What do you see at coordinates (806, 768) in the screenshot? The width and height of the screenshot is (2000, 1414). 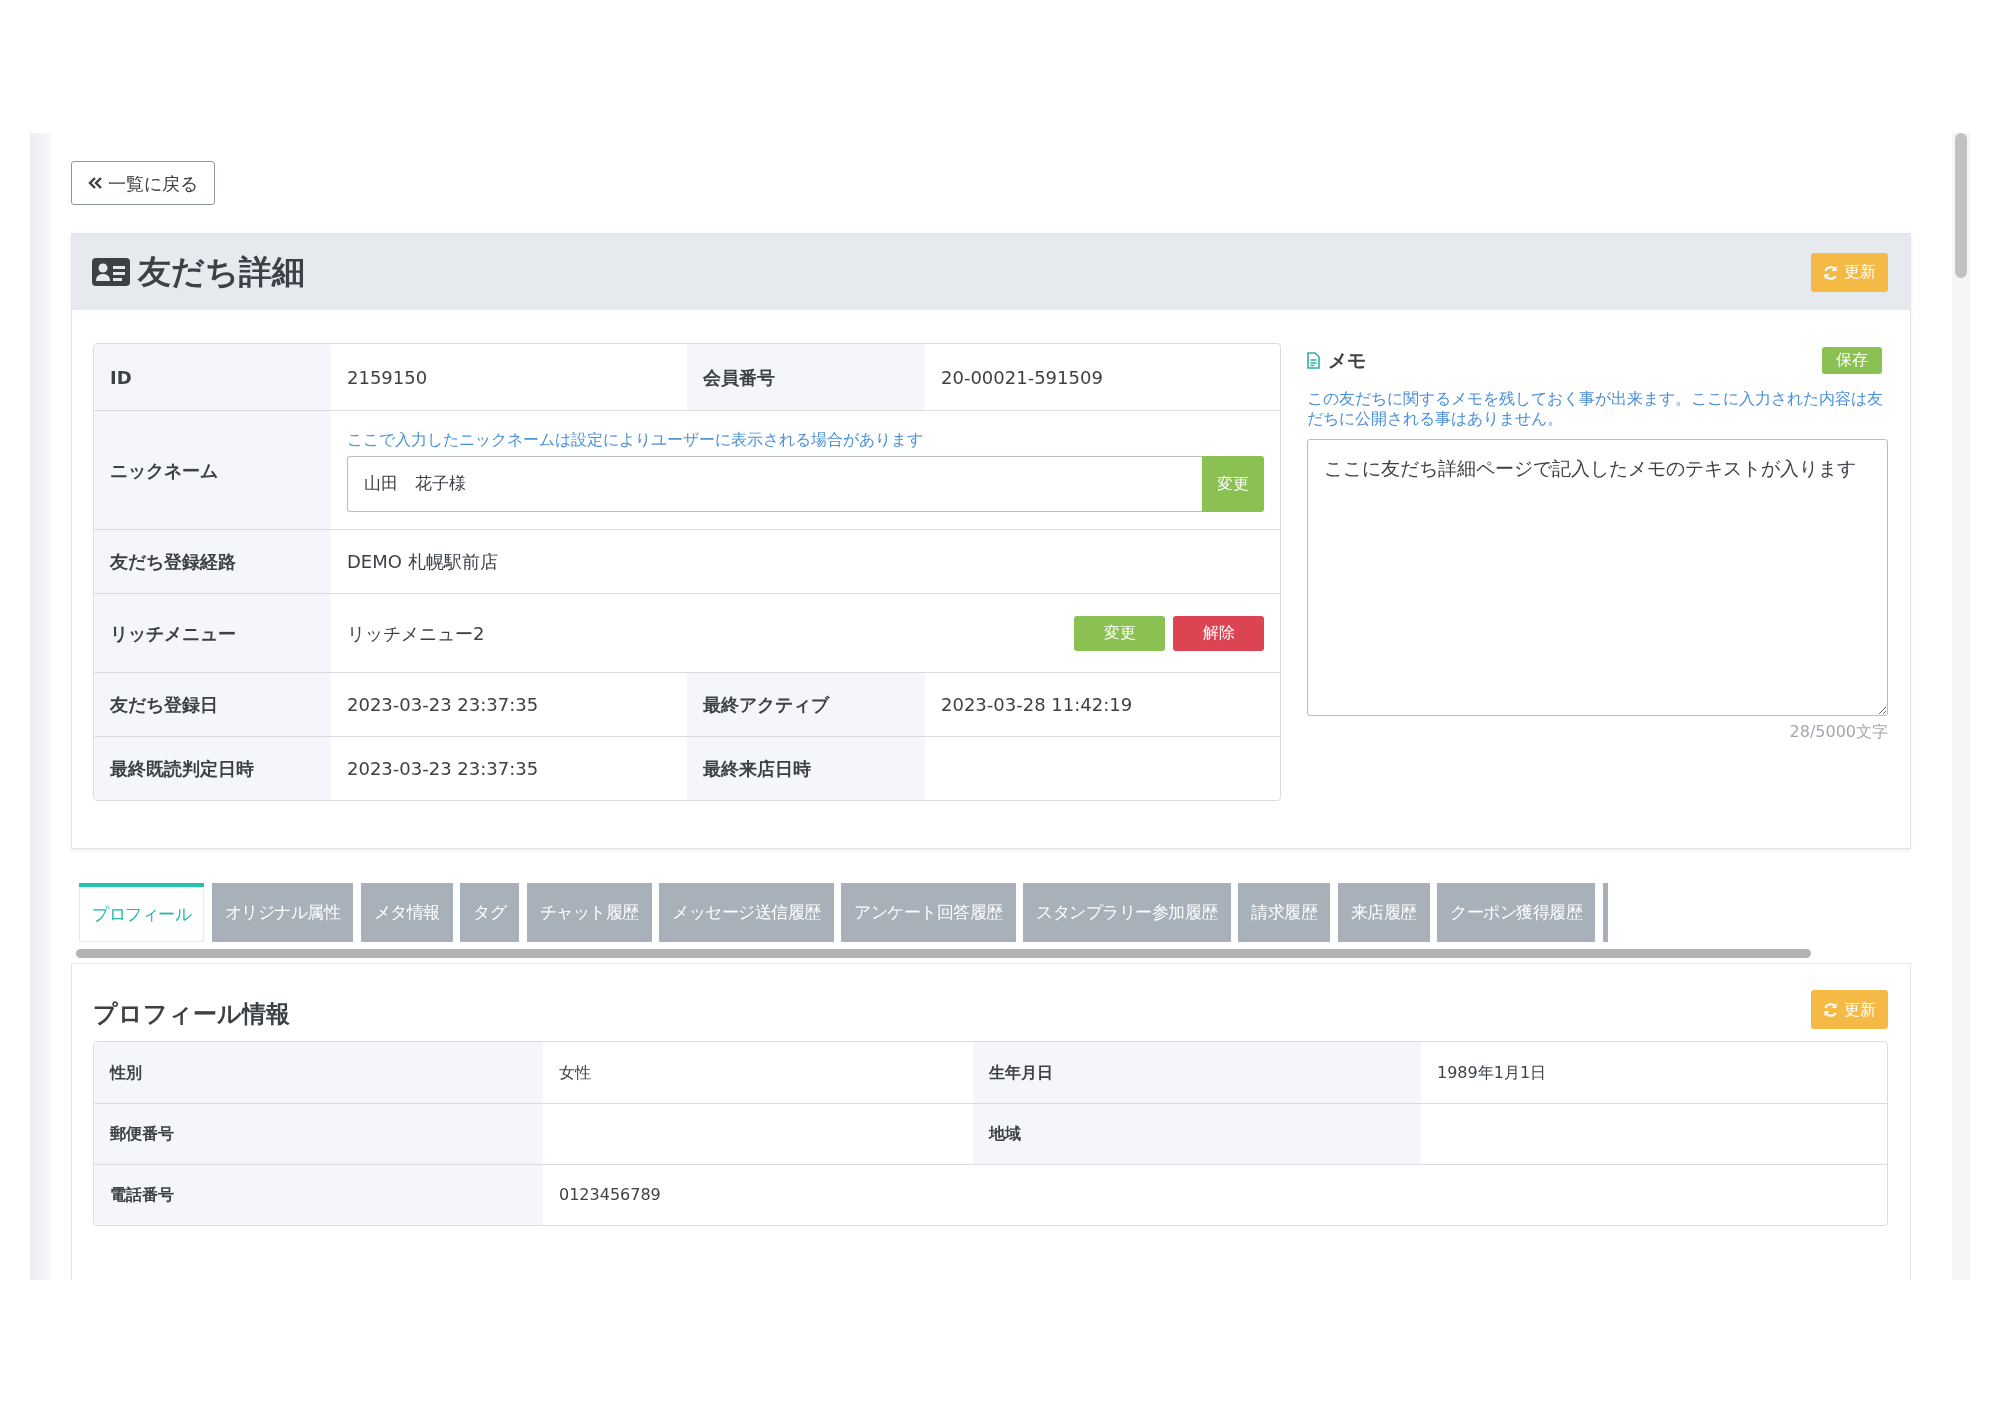 I see `label-cell: 最終来店日時` at bounding box center [806, 768].